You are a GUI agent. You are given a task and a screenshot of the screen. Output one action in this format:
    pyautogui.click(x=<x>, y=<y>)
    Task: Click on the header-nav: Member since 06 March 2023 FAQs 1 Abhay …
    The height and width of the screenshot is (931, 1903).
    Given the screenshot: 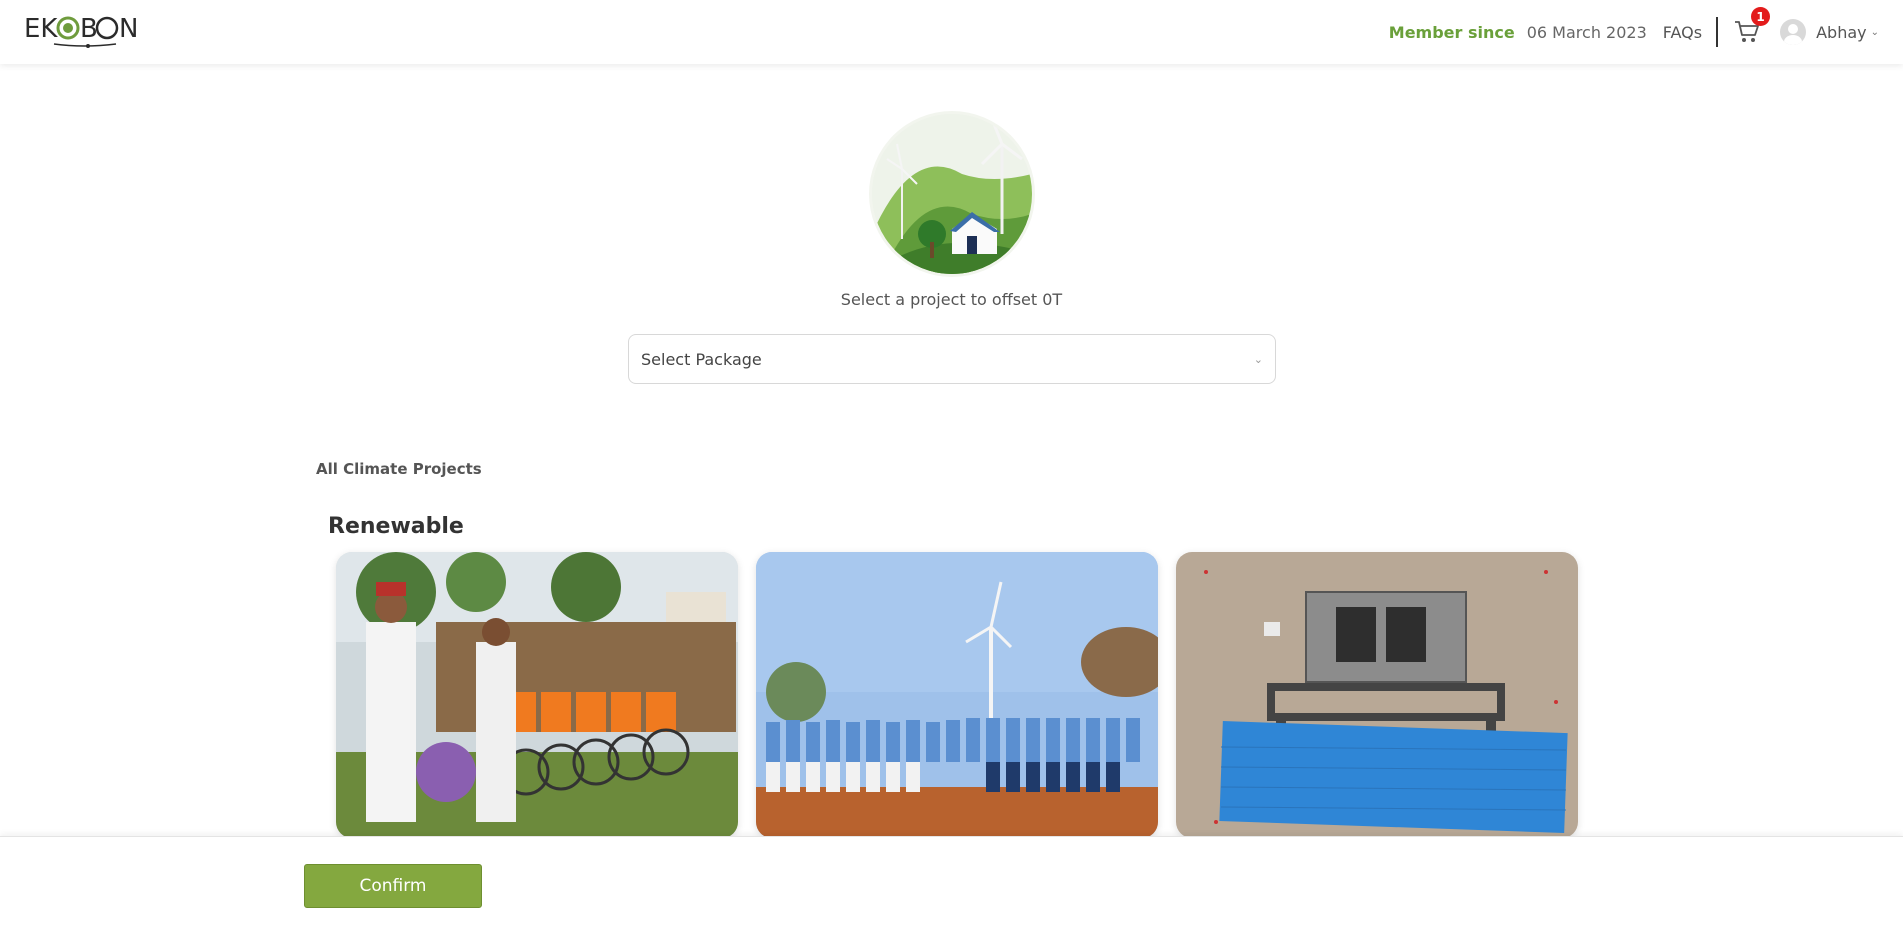 What is the action you would take?
    pyautogui.click(x=1634, y=32)
    